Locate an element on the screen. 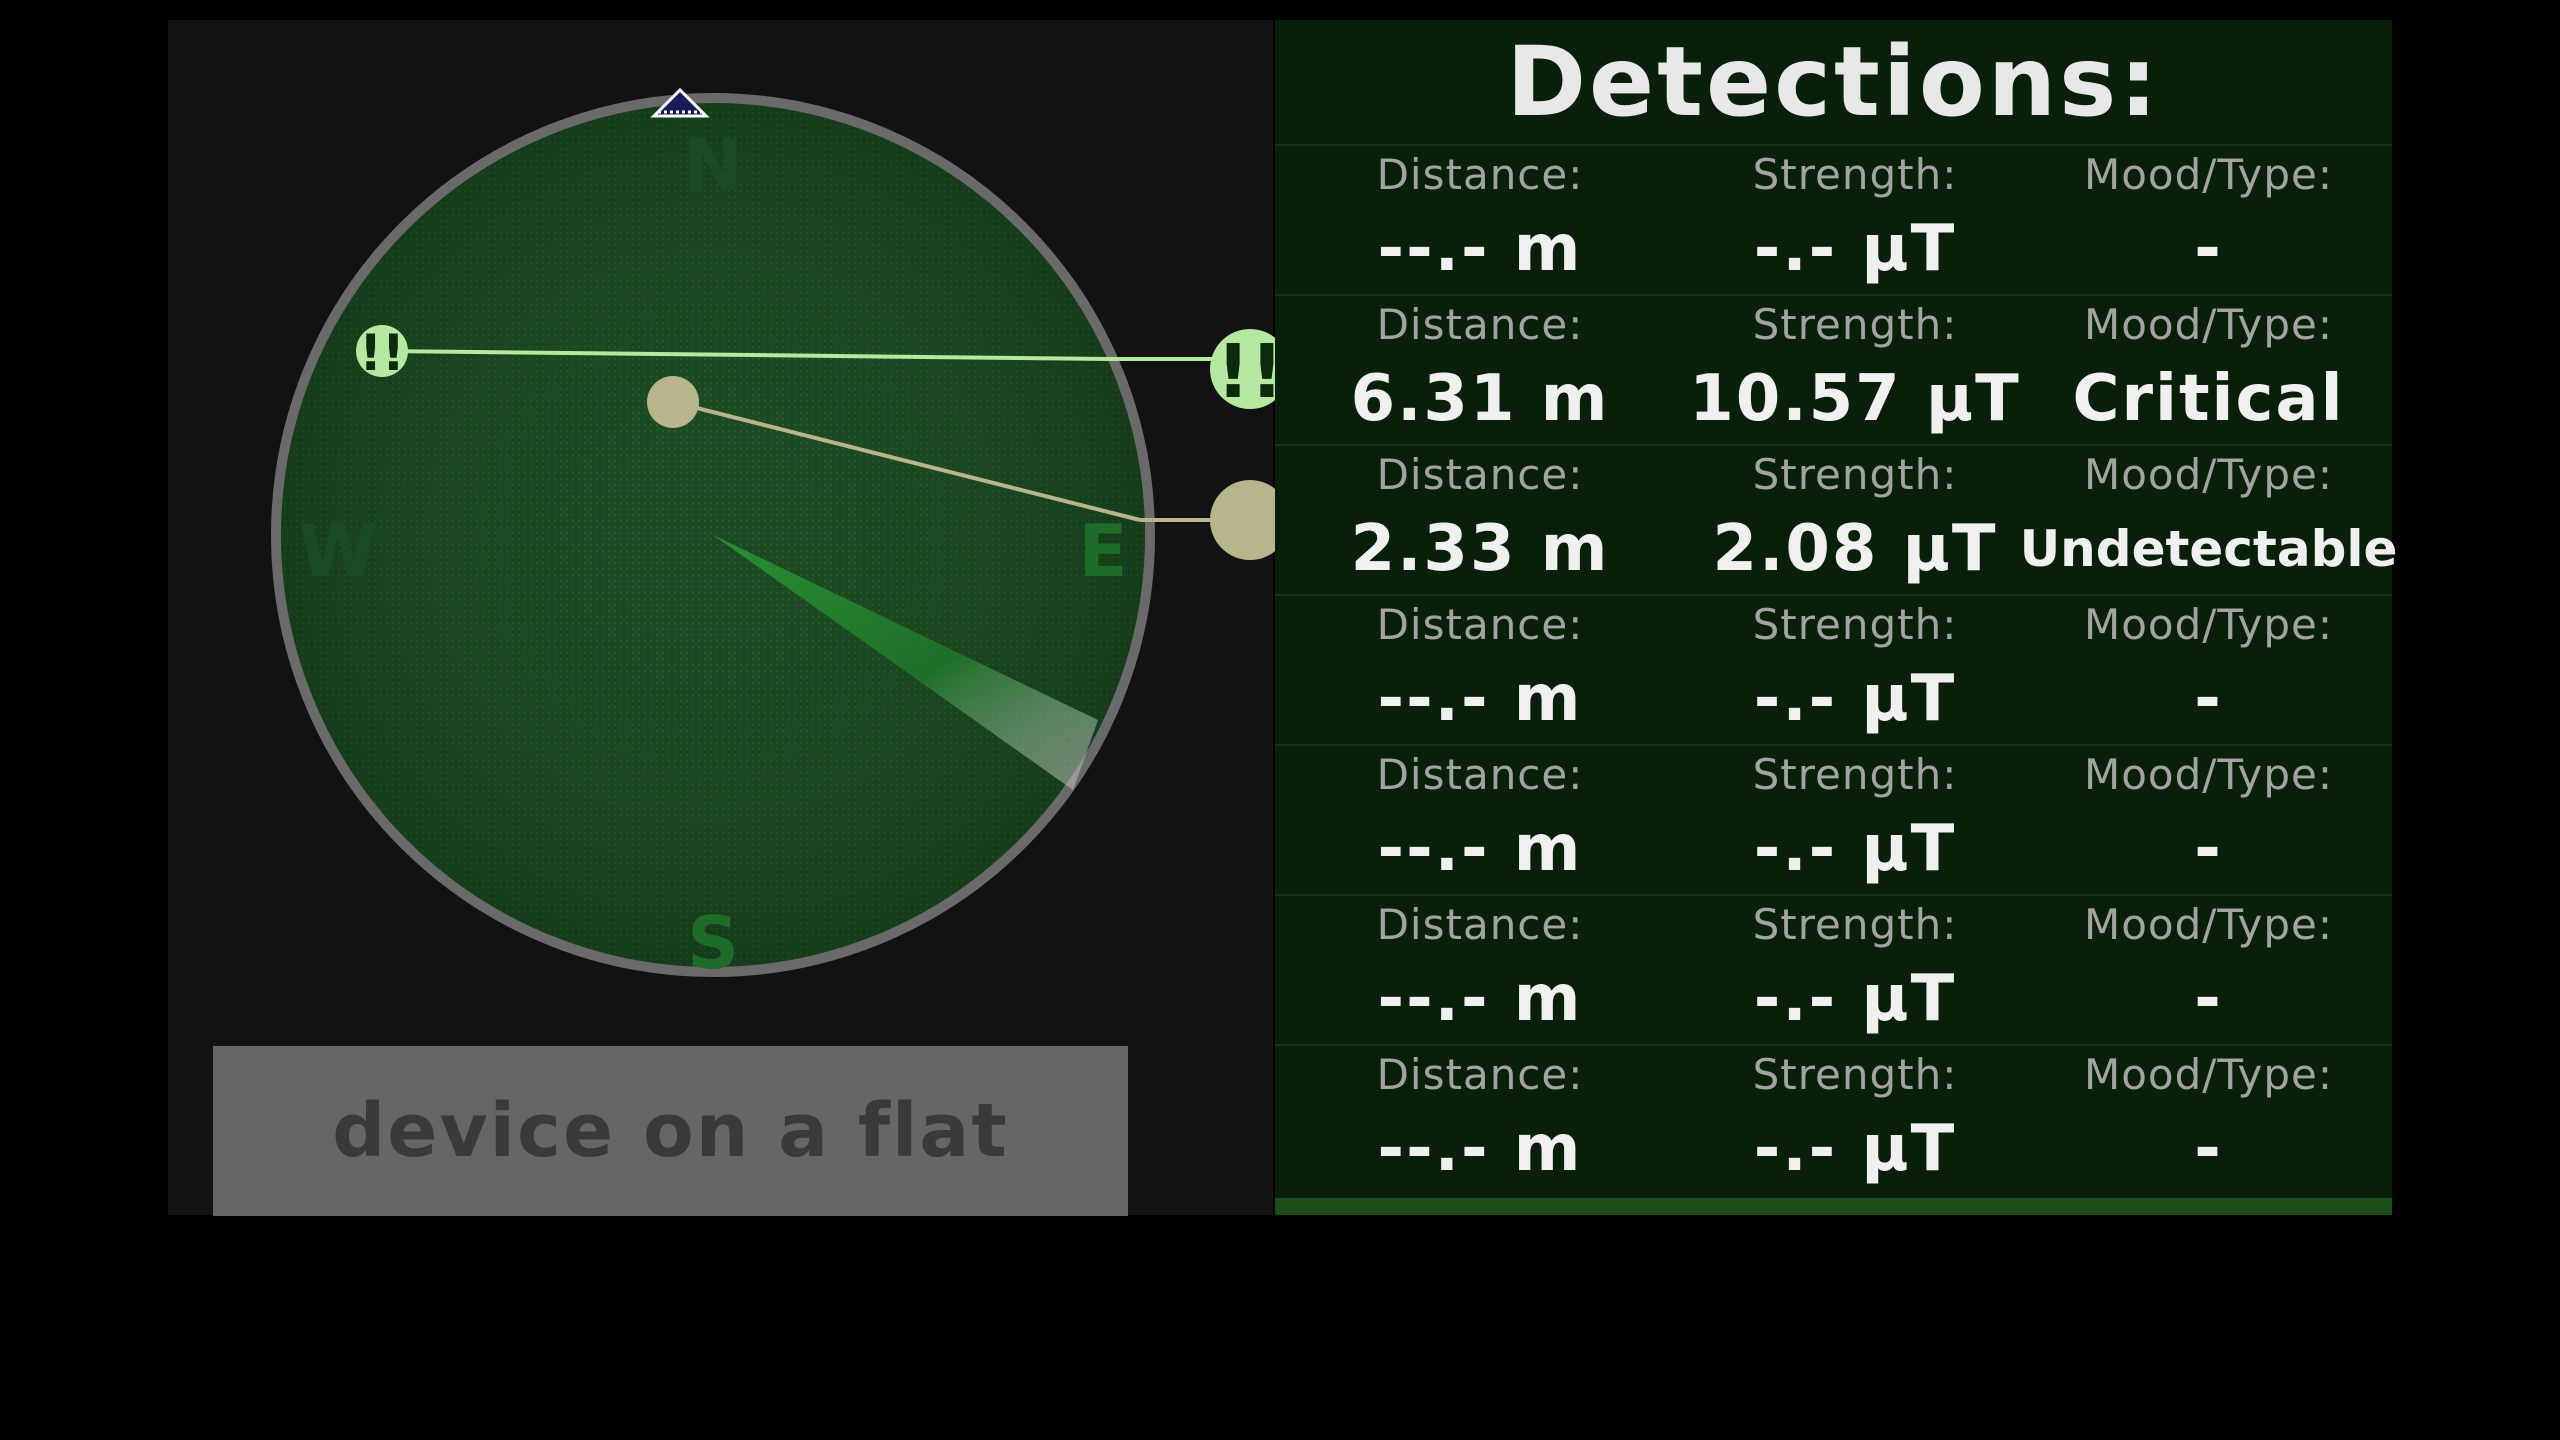 The height and width of the screenshot is (1440, 2560). mood-cell: Mood/Type: Critical is located at coordinates (2208, 370).